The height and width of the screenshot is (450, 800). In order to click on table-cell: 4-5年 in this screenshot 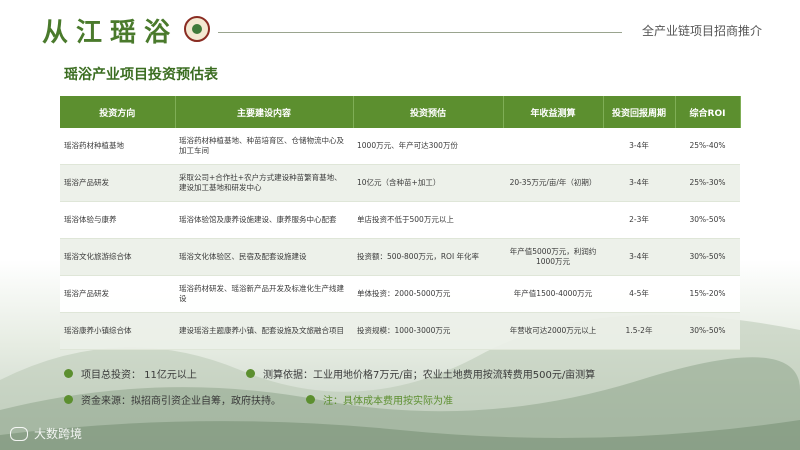, I will do `click(639, 294)`.